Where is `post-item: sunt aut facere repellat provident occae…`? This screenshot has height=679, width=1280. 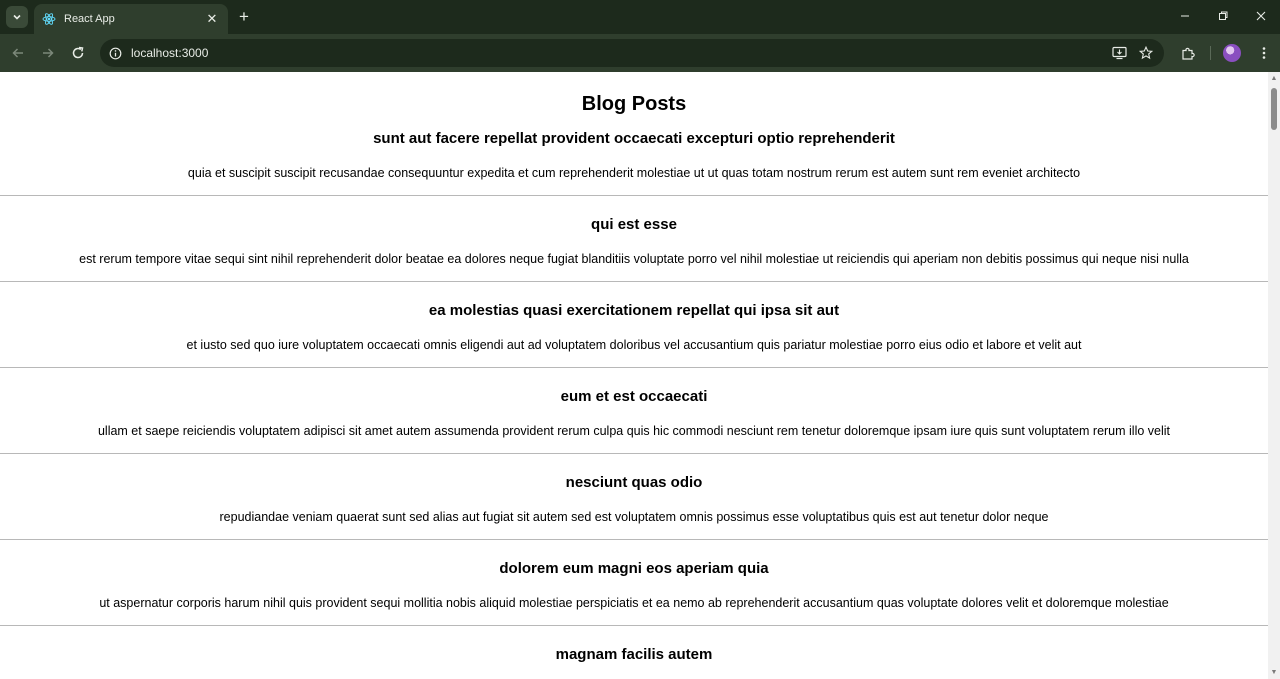 post-item: sunt aut facere repellat provident occae… is located at coordinates (634, 156).